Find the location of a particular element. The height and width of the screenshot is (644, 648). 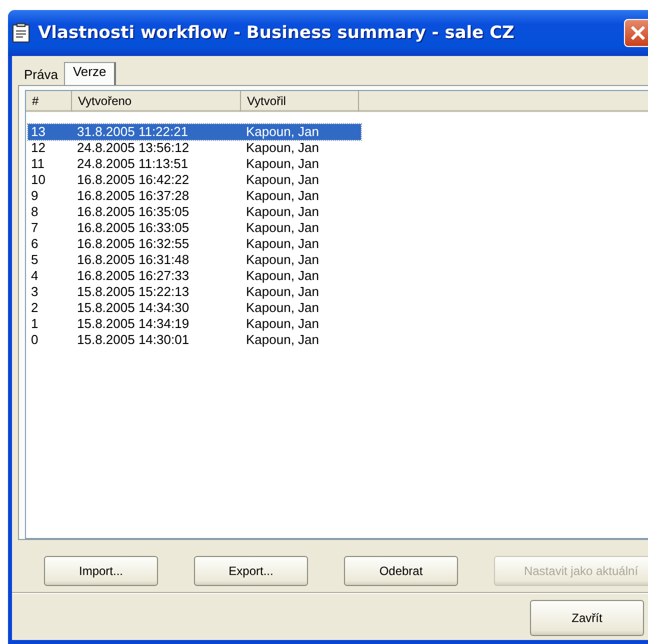

table-row: 1 15.8.2005 14:34:19 Kapoun, Jan is located at coordinates (194, 324).